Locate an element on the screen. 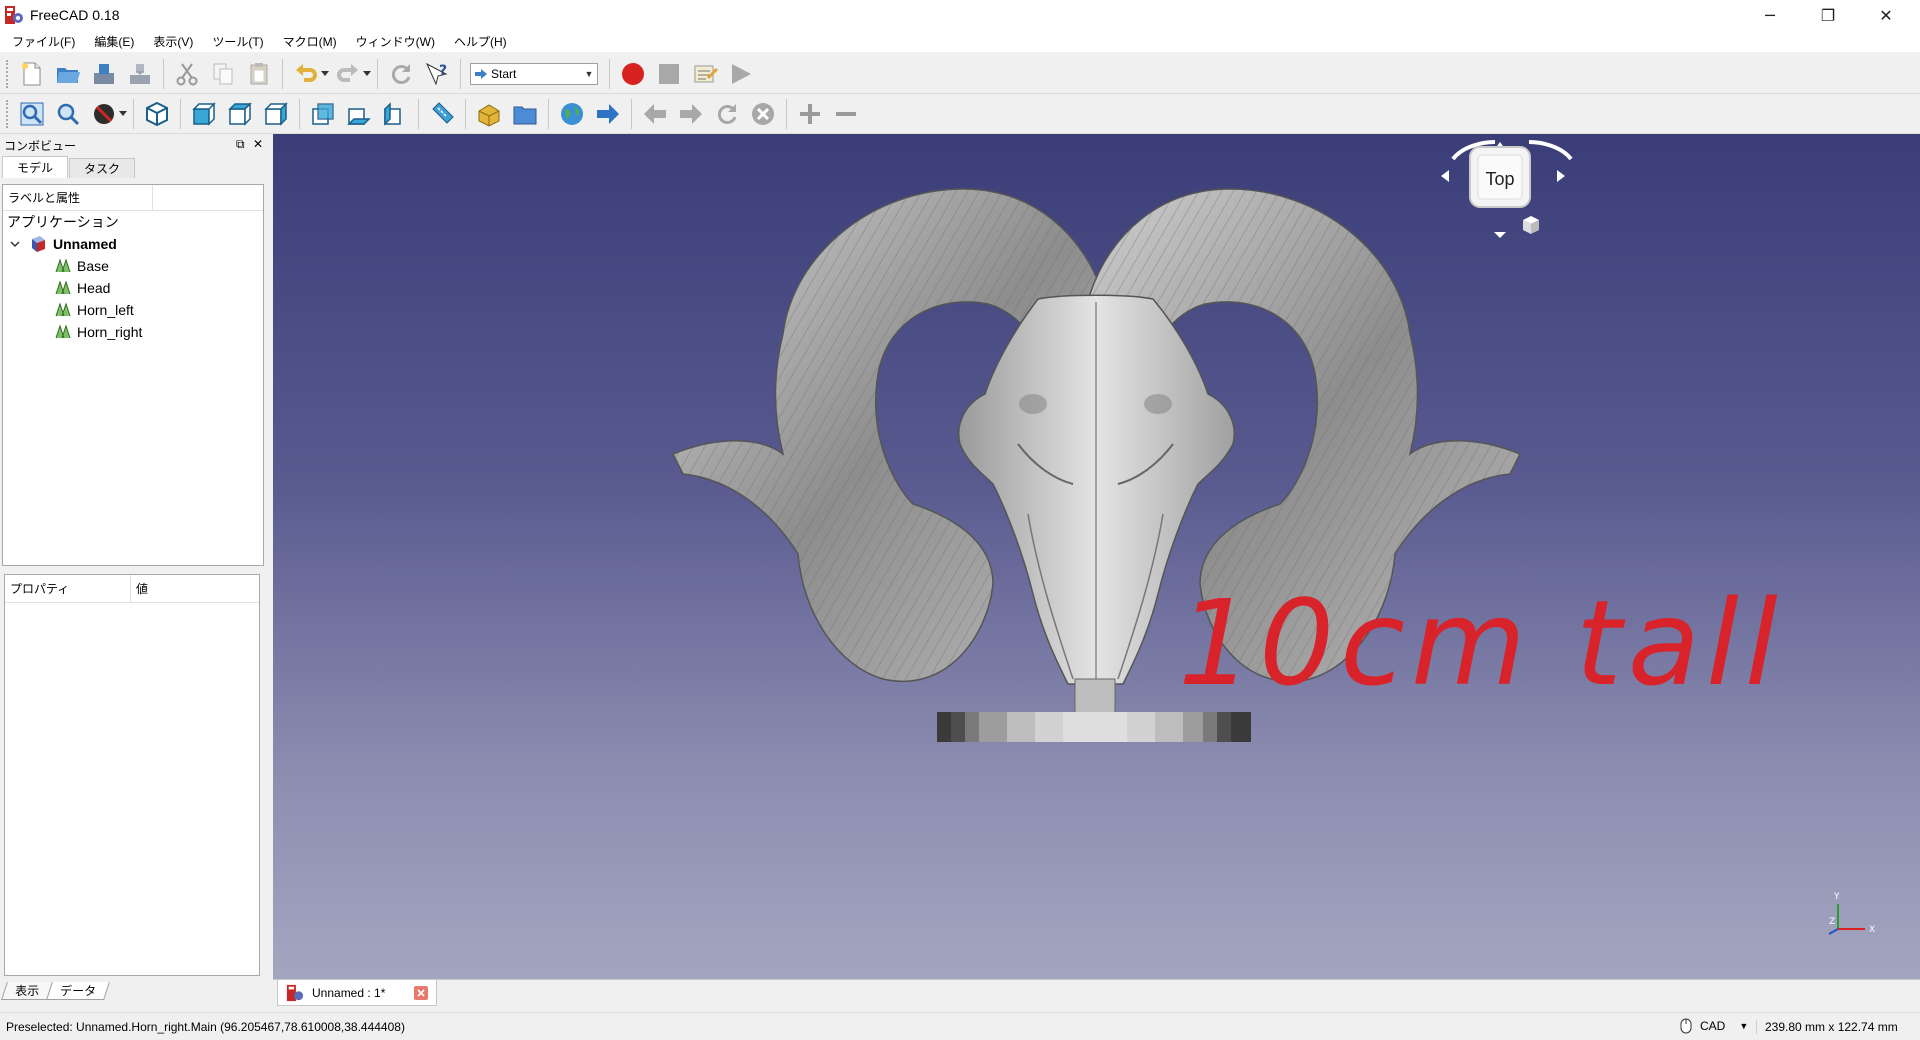 This screenshot has height=1040, width=1920. web-stop-button is located at coordinates (763, 114).